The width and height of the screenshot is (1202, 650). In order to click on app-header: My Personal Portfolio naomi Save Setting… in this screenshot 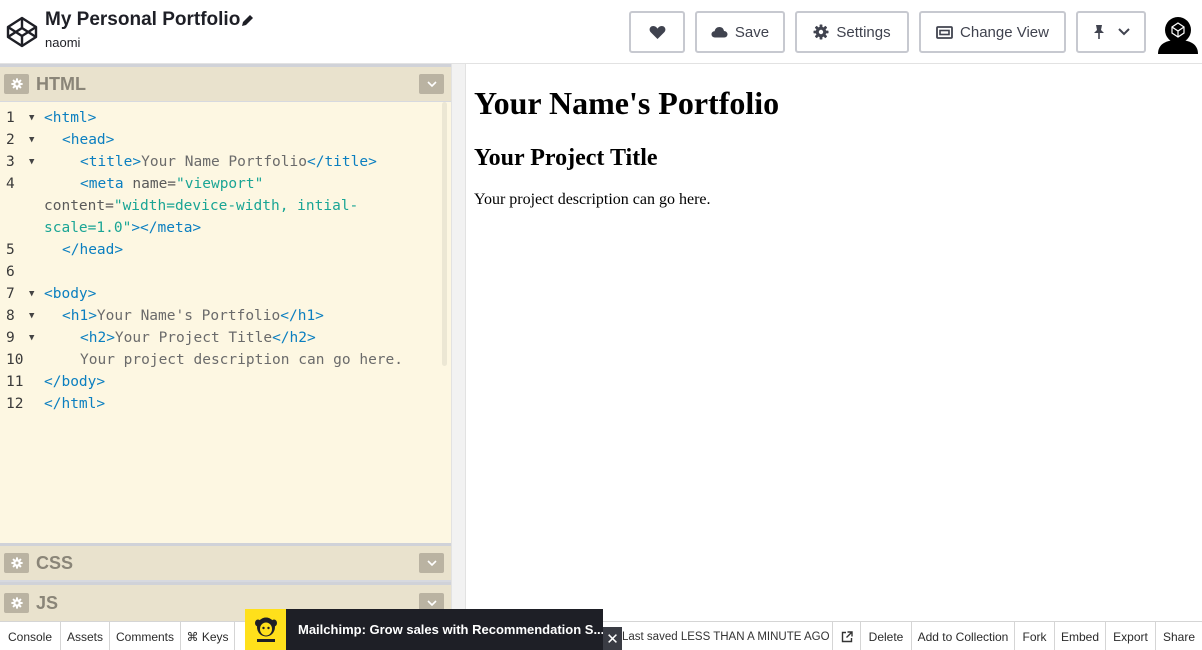, I will do `click(601, 32)`.